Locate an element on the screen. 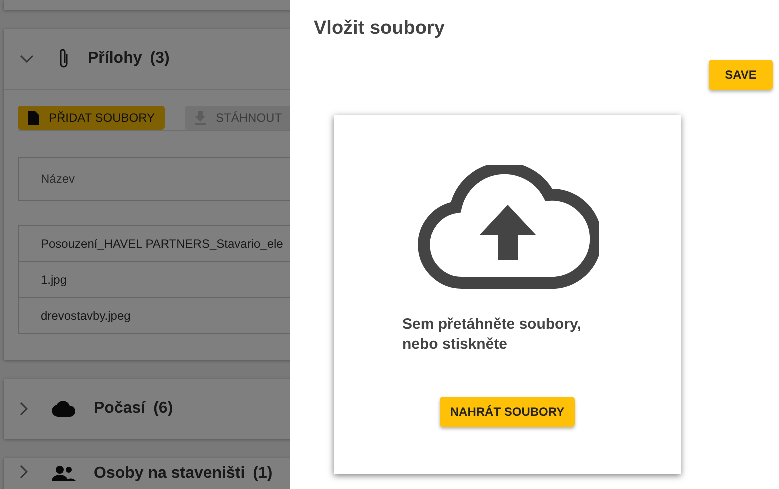 This screenshot has width=779, height=489. drawer-title: Vložit soubory is located at coordinates (380, 29).